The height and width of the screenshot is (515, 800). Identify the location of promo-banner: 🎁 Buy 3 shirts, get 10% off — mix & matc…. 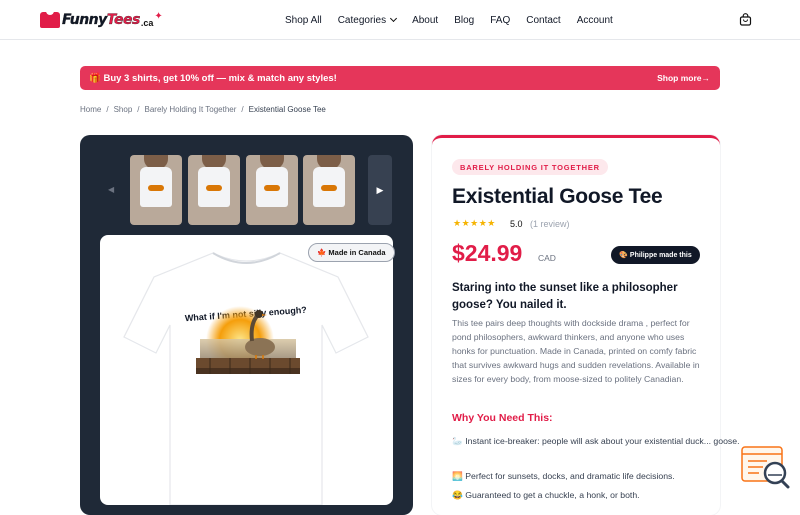
(400, 78).